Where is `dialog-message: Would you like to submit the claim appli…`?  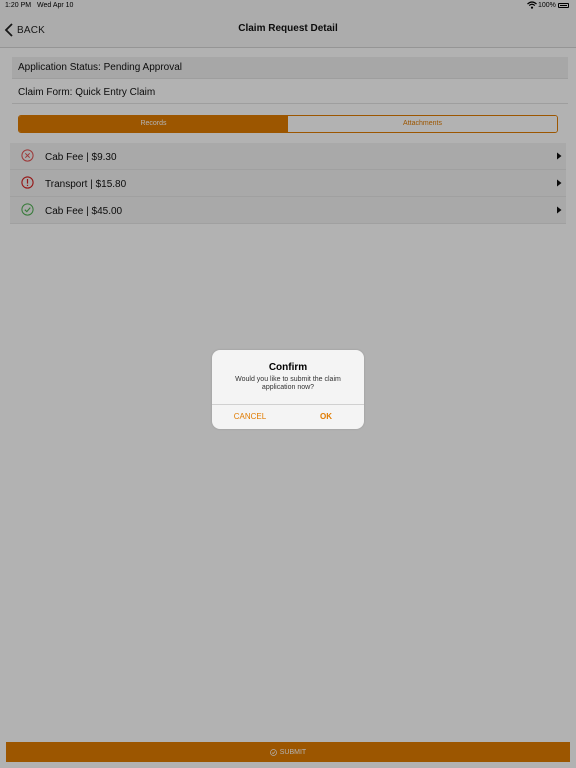 dialog-message: Would you like to submit the claim appli… is located at coordinates (288, 383).